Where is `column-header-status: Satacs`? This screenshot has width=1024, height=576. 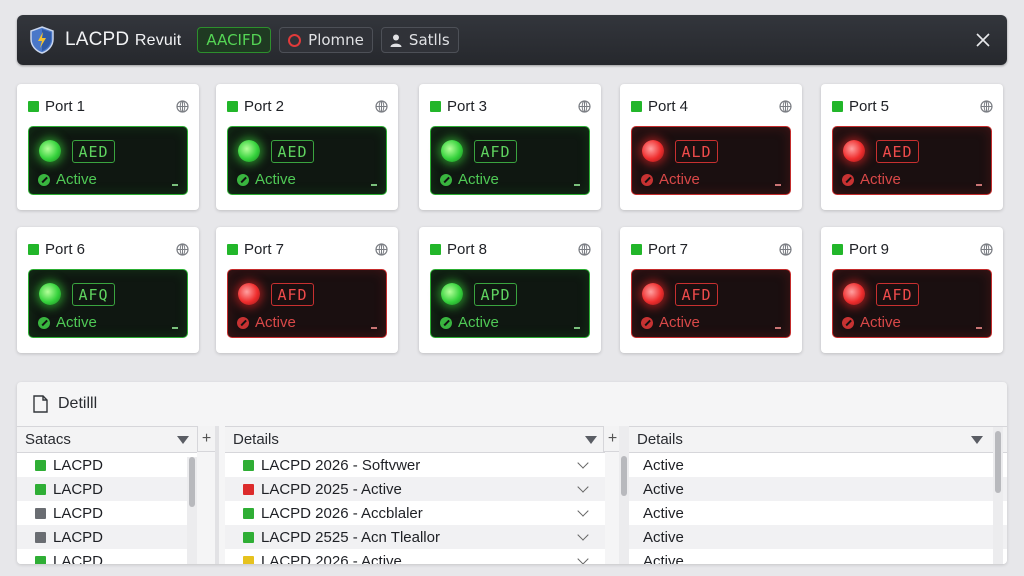
column-header-status: Satacs is located at coordinates (107, 440).